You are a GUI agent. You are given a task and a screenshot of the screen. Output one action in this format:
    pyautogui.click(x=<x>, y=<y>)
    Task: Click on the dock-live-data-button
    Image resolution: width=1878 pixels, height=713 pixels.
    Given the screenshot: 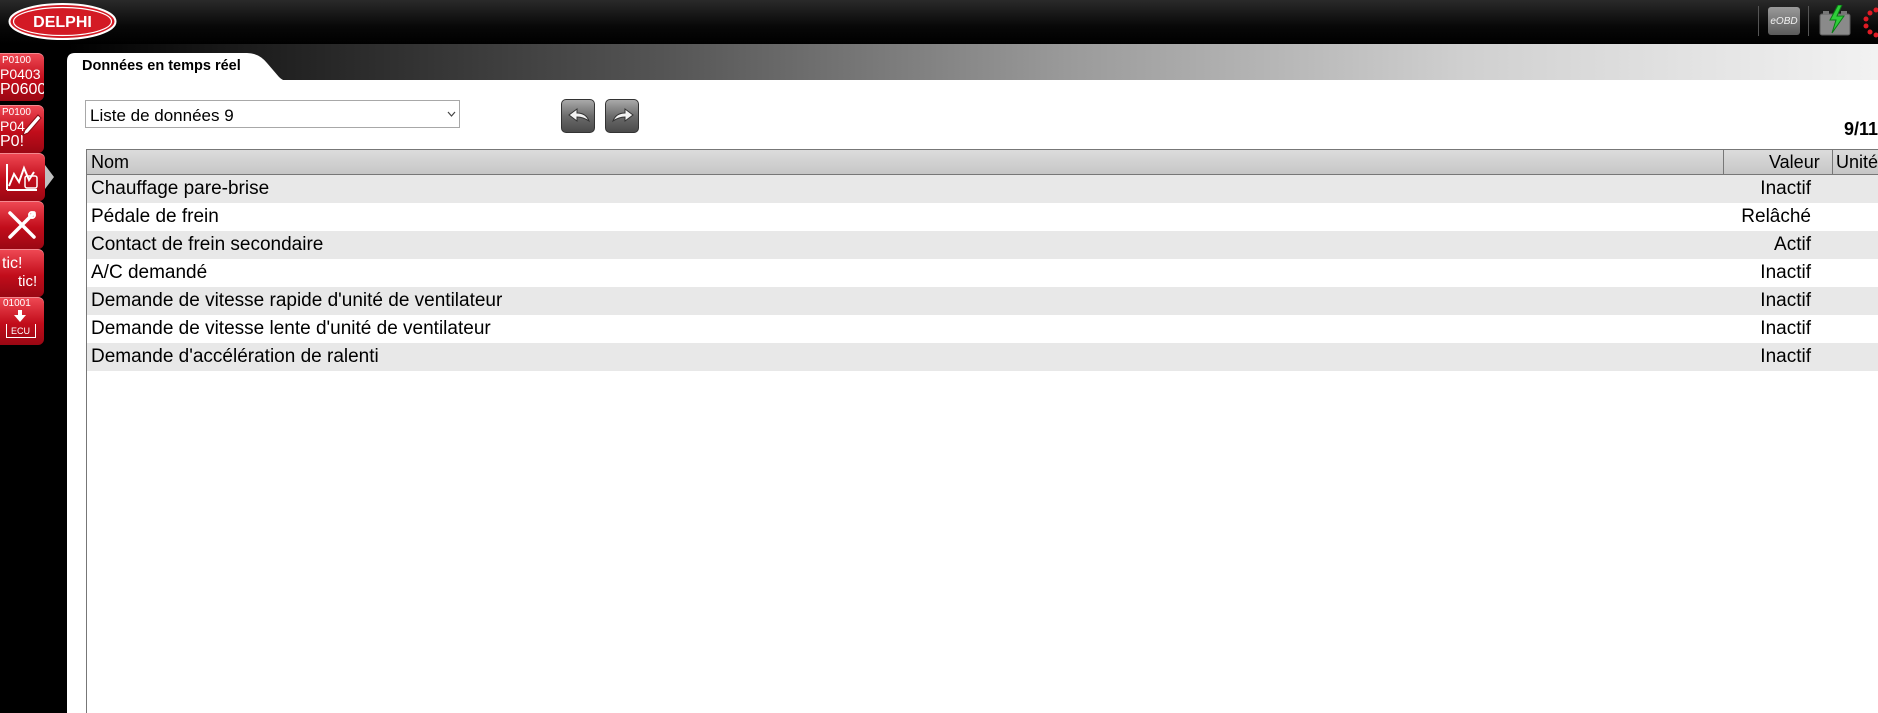 What is the action you would take?
    pyautogui.click(x=22, y=177)
    